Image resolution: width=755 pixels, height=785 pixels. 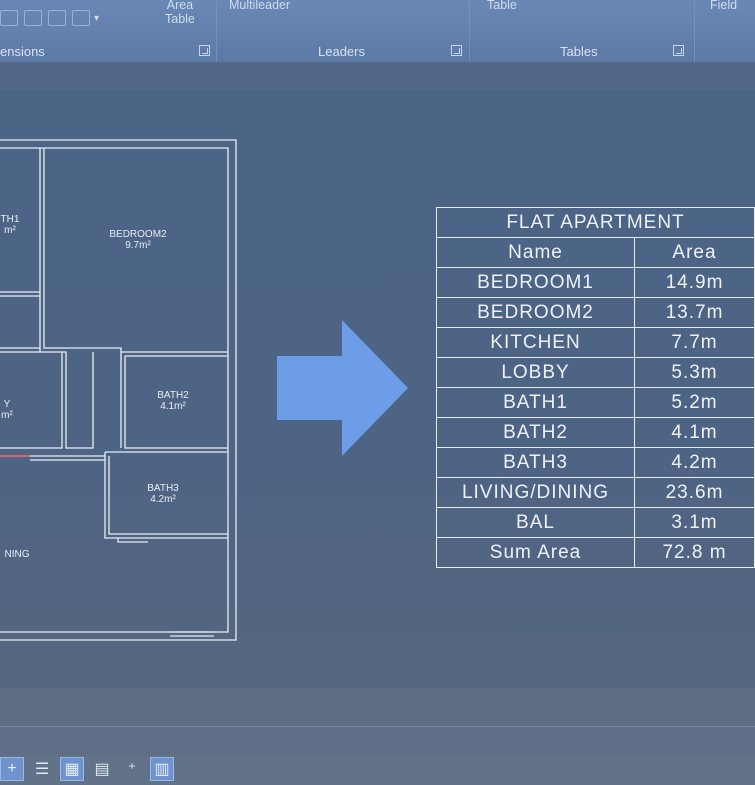 I want to click on room-label-bath3: BATH3 4.2m², so click(x=163, y=494).